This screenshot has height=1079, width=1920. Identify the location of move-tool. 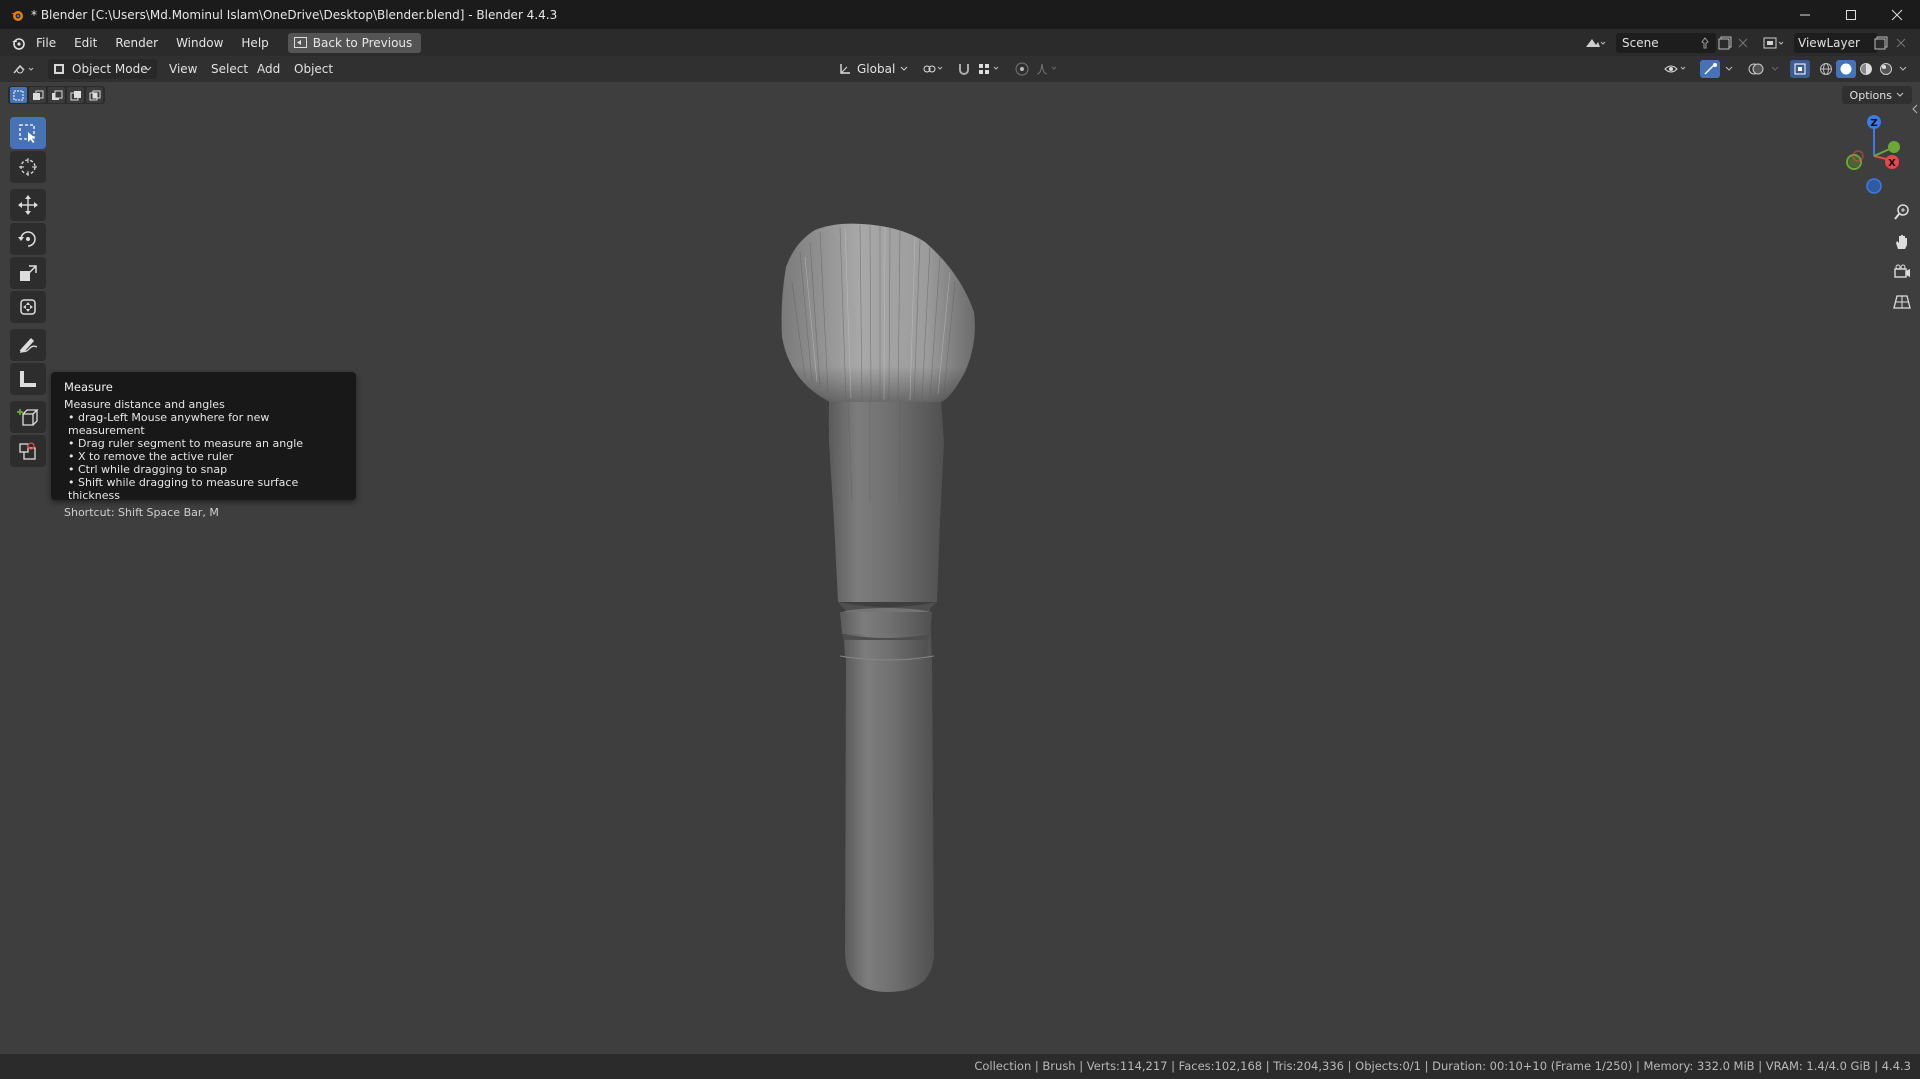
(28, 205).